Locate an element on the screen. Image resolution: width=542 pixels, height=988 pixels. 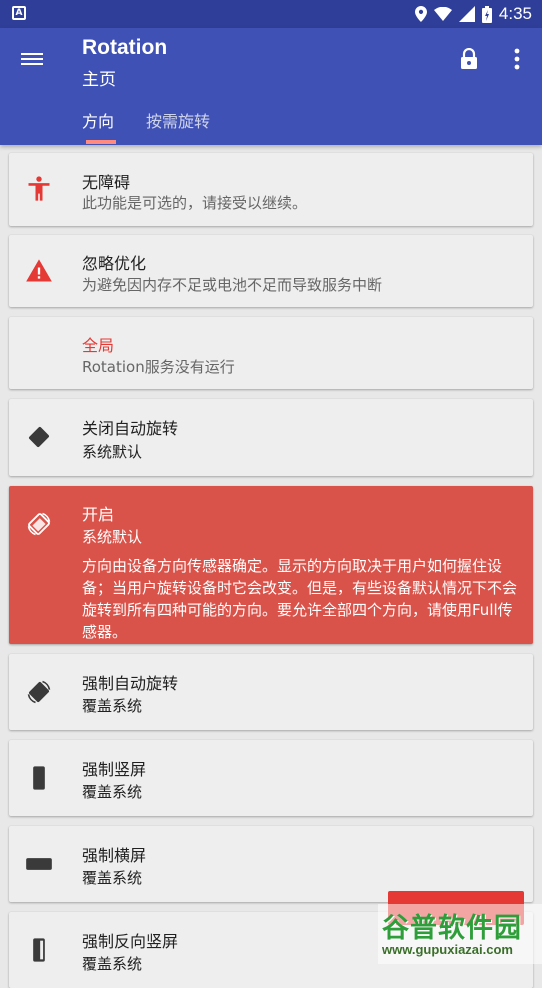
location-icon is located at coordinates (420, 14).